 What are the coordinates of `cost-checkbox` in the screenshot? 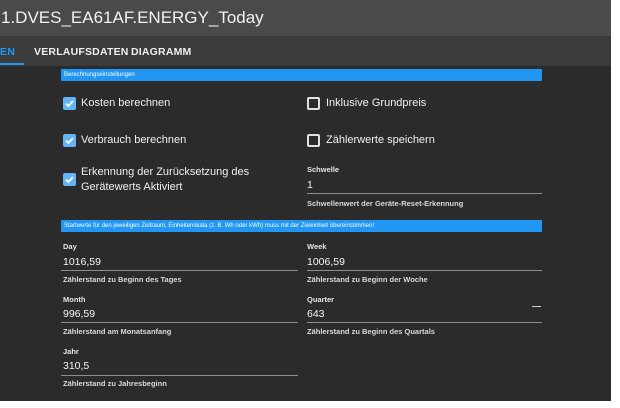 It's located at (69, 103).